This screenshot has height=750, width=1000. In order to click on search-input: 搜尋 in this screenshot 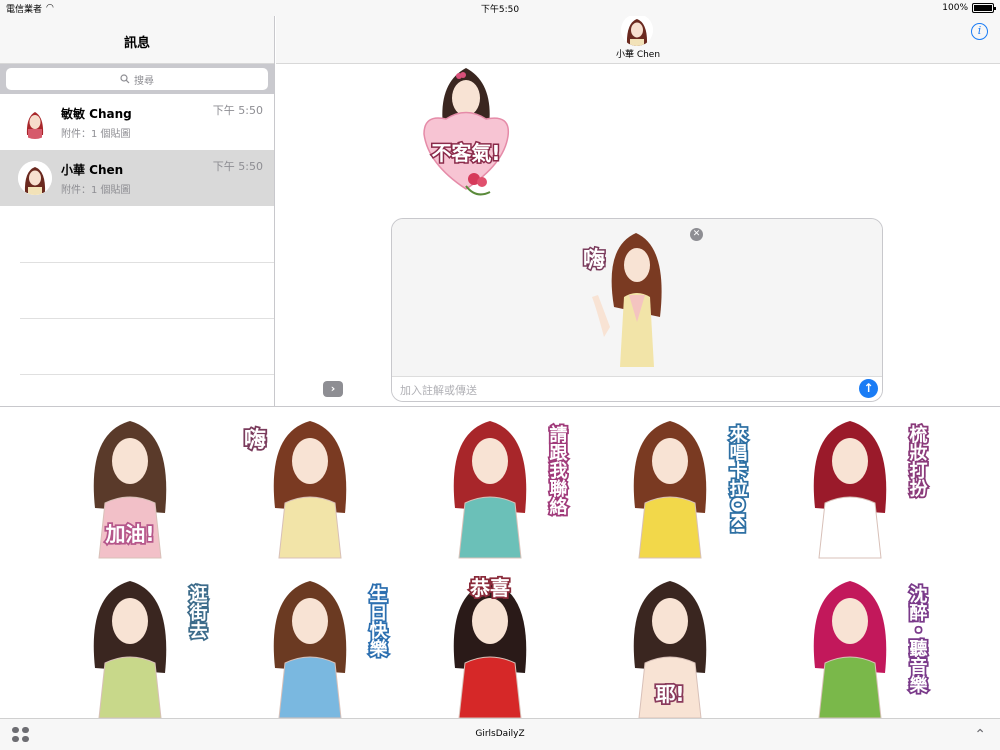, I will do `click(137, 79)`.